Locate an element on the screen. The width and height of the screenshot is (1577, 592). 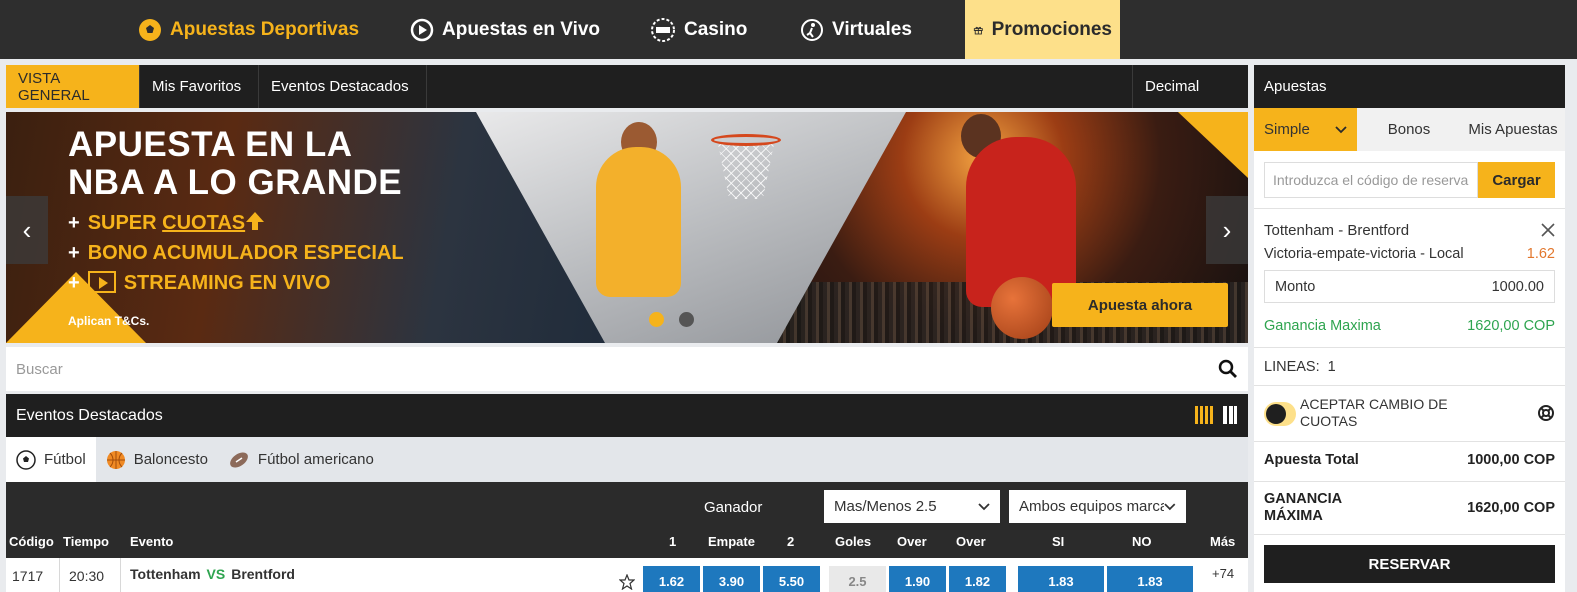
booking-code-input is located at coordinates (1371, 180).